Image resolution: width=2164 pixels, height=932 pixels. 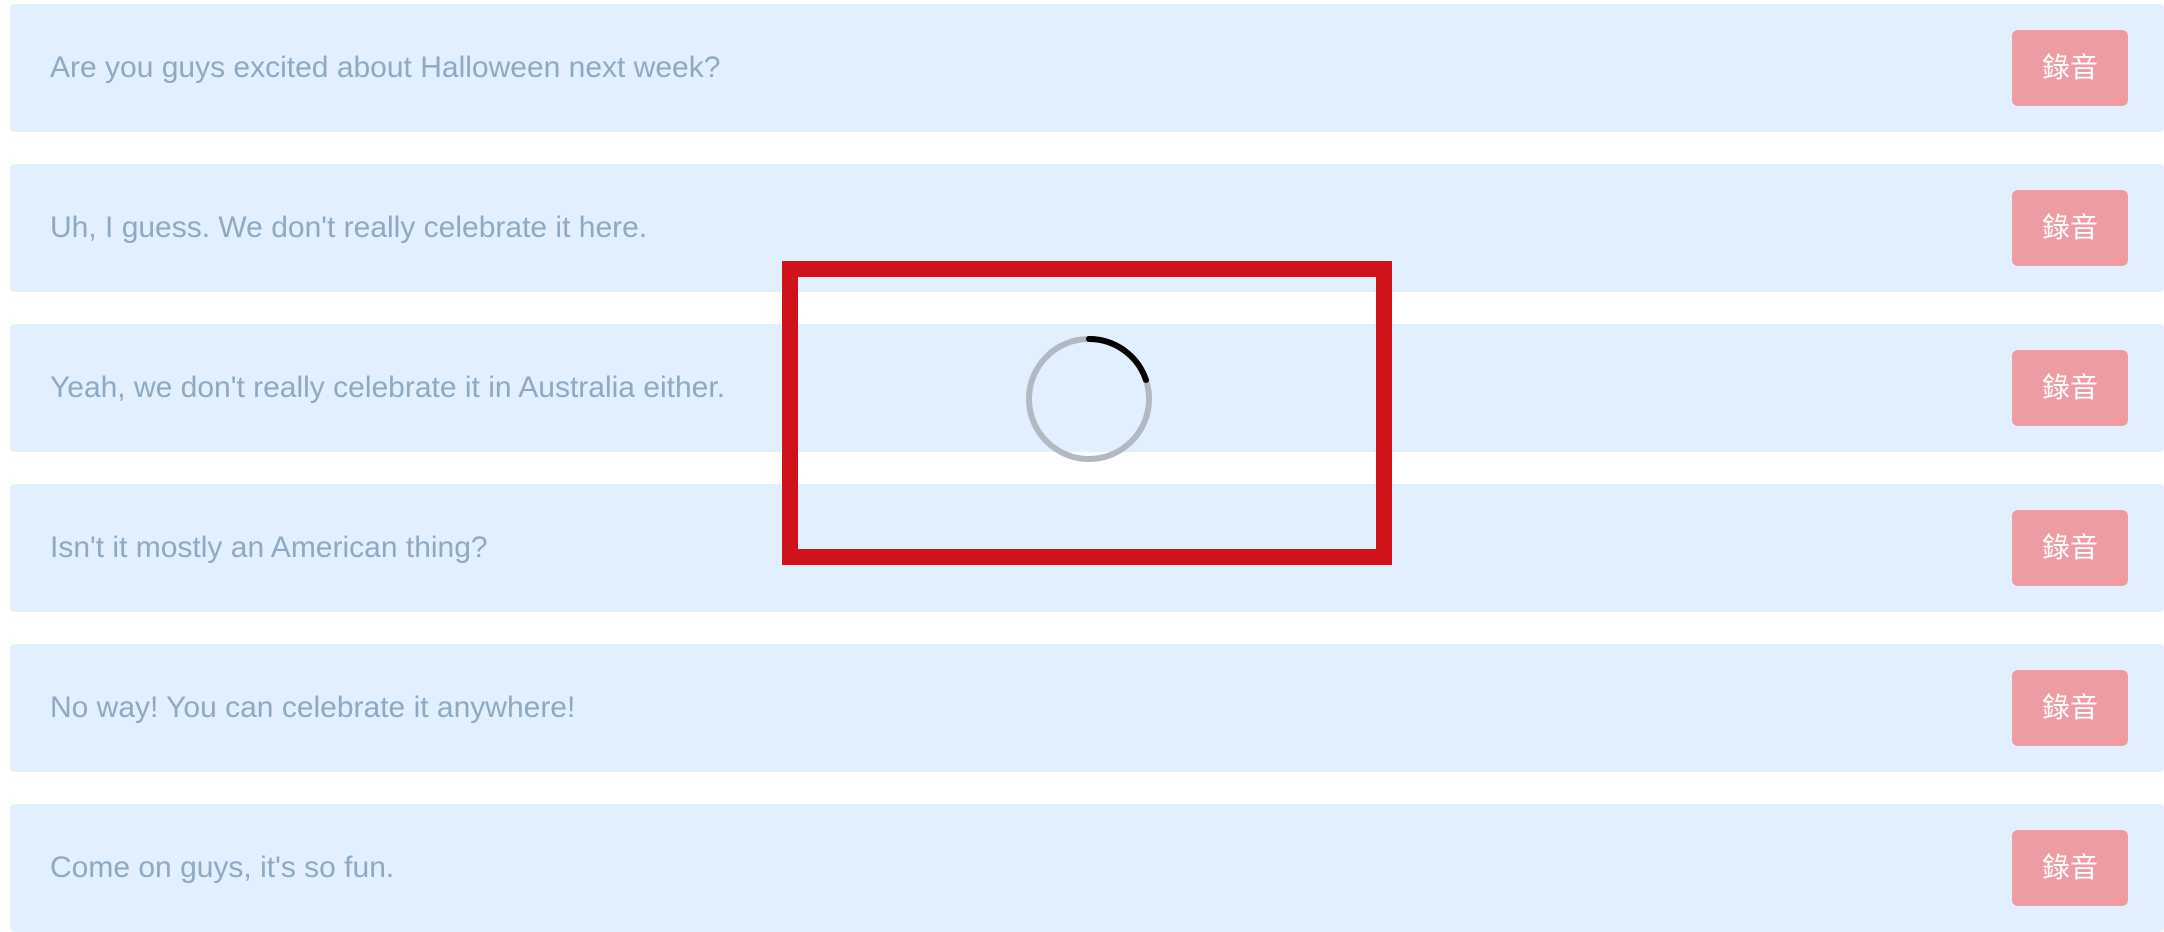 I want to click on dialogue-line-text: Come on guys, it's so fun., so click(x=222, y=867).